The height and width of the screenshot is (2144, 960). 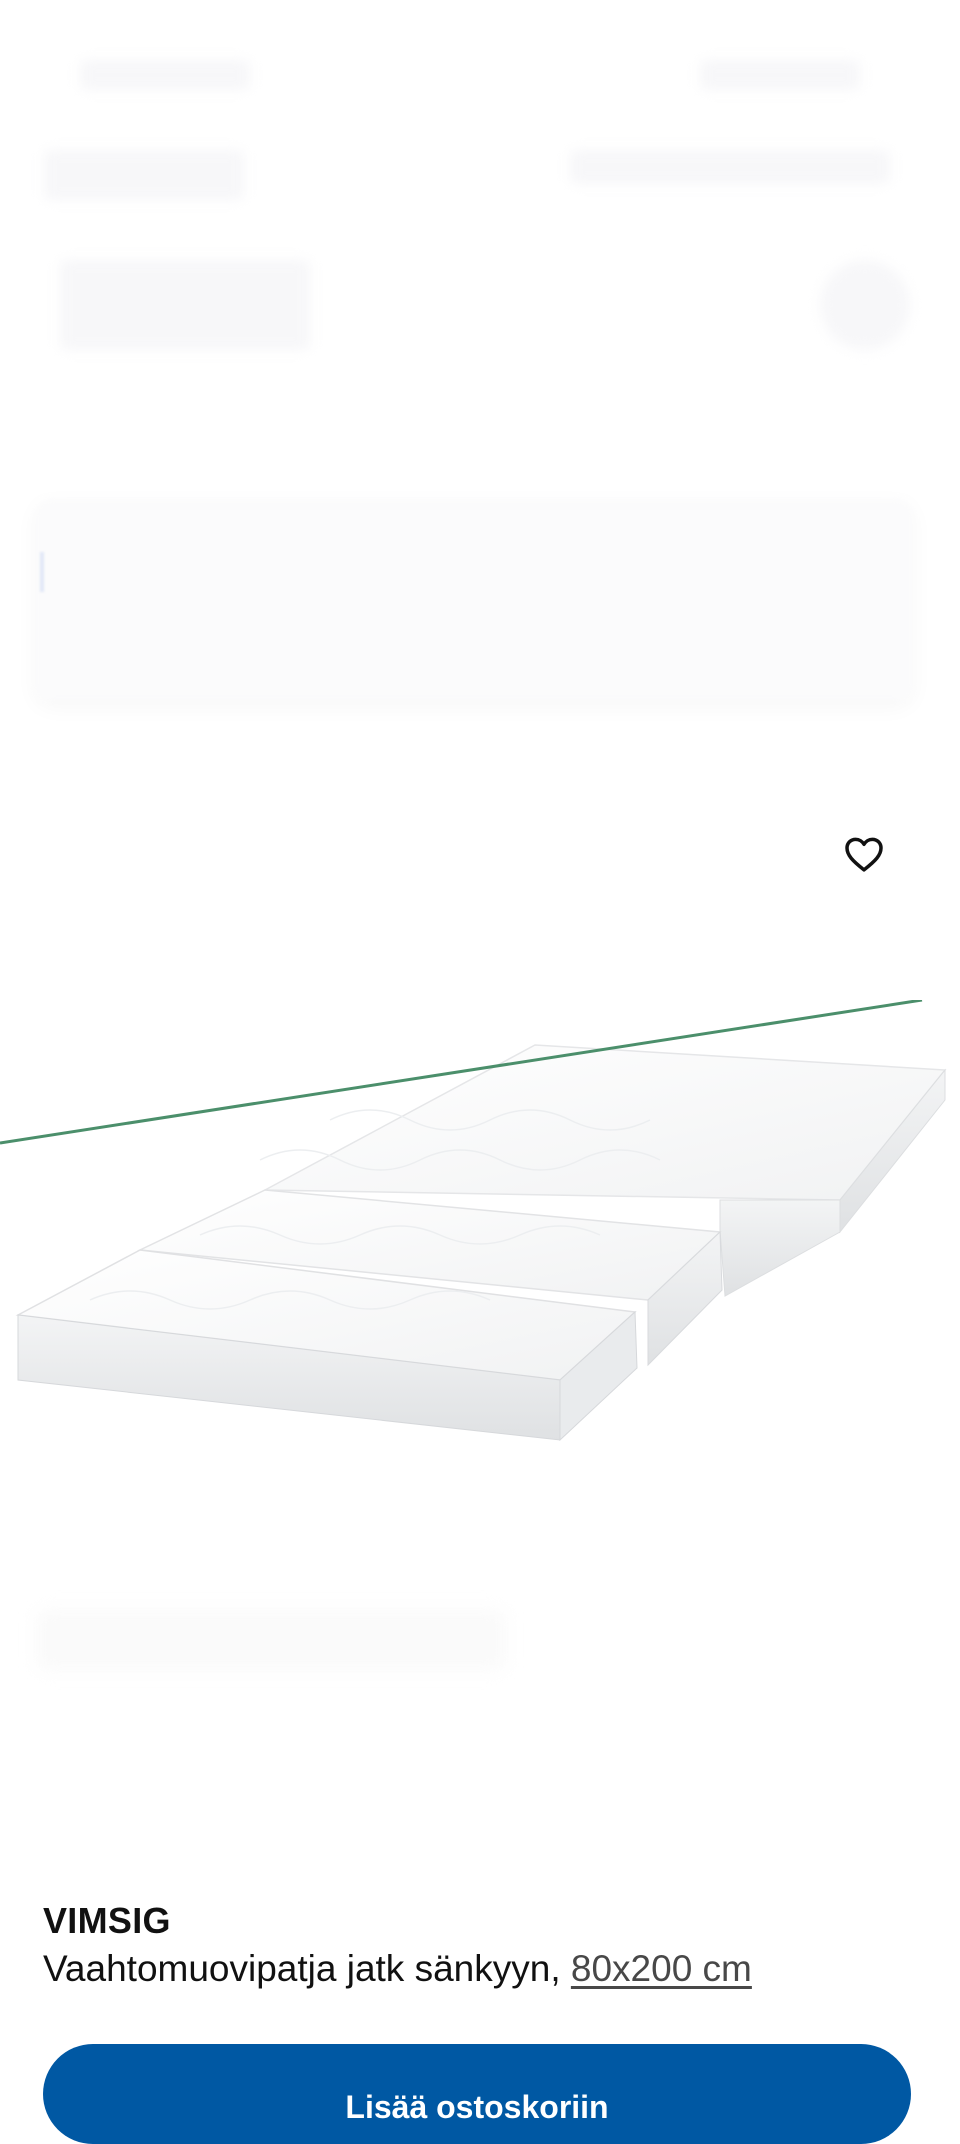 I want to click on wishlist-button, so click(x=864, y=854).